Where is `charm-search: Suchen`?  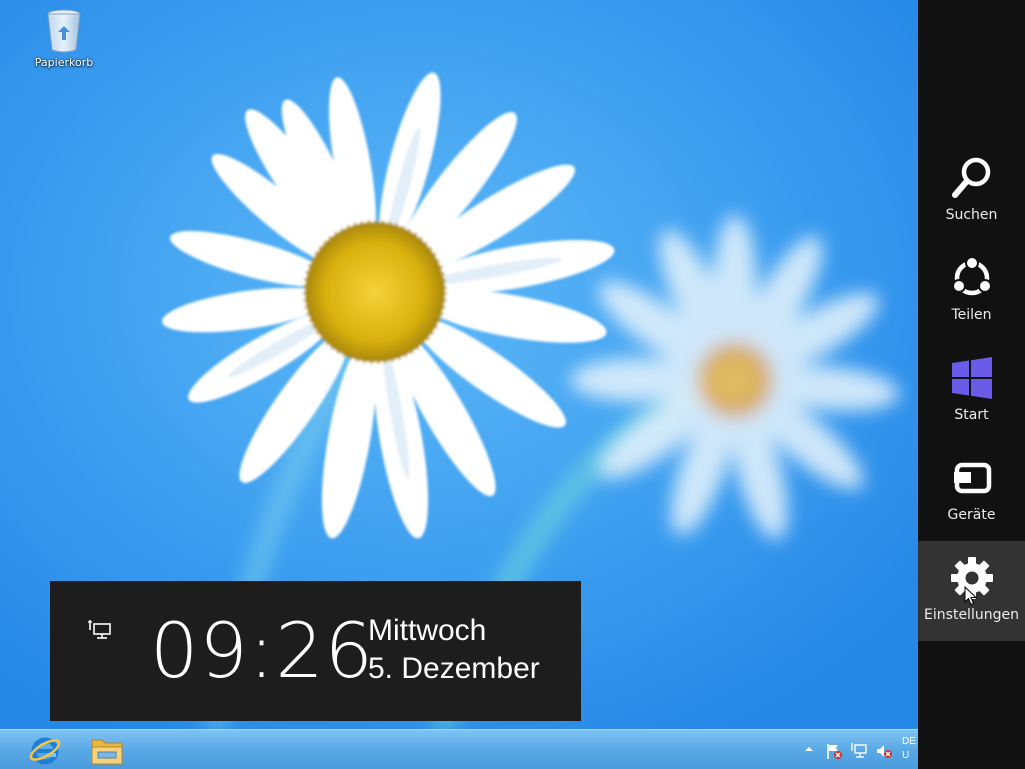
charm-search: Suchen is located at coordinates (971, 191).